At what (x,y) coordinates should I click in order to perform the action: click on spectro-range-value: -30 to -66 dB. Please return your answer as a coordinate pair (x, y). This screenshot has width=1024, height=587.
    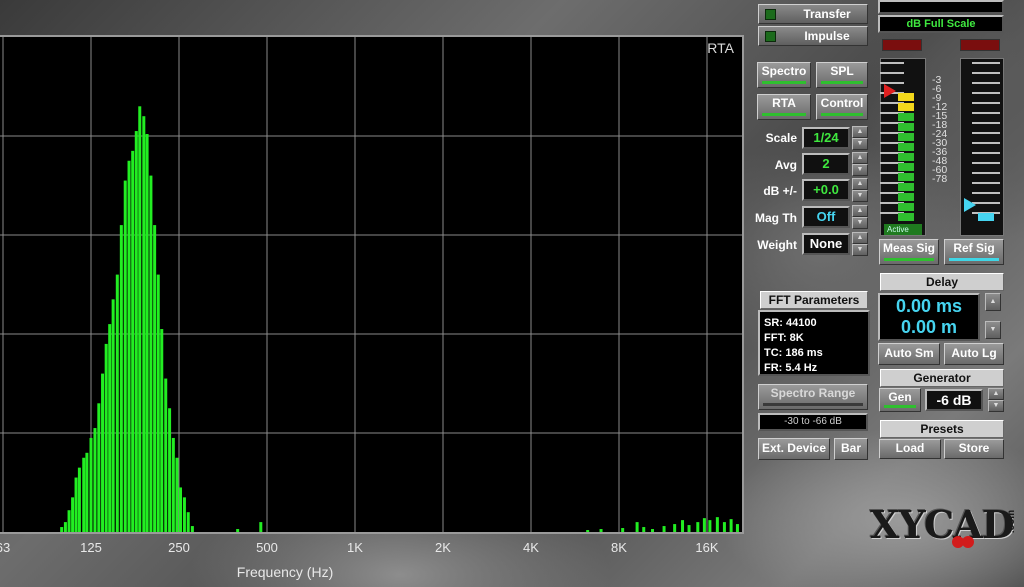
    Looking at the image, I should click on (813, 422).